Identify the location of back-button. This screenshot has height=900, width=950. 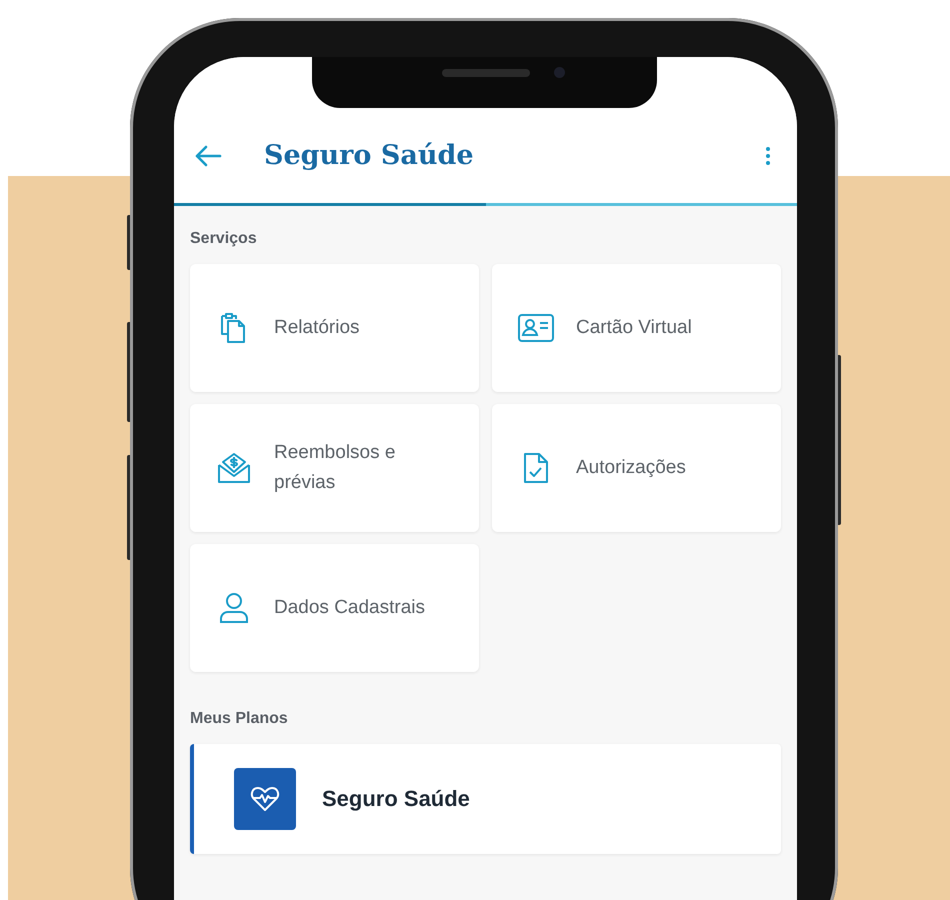
(208, 156).